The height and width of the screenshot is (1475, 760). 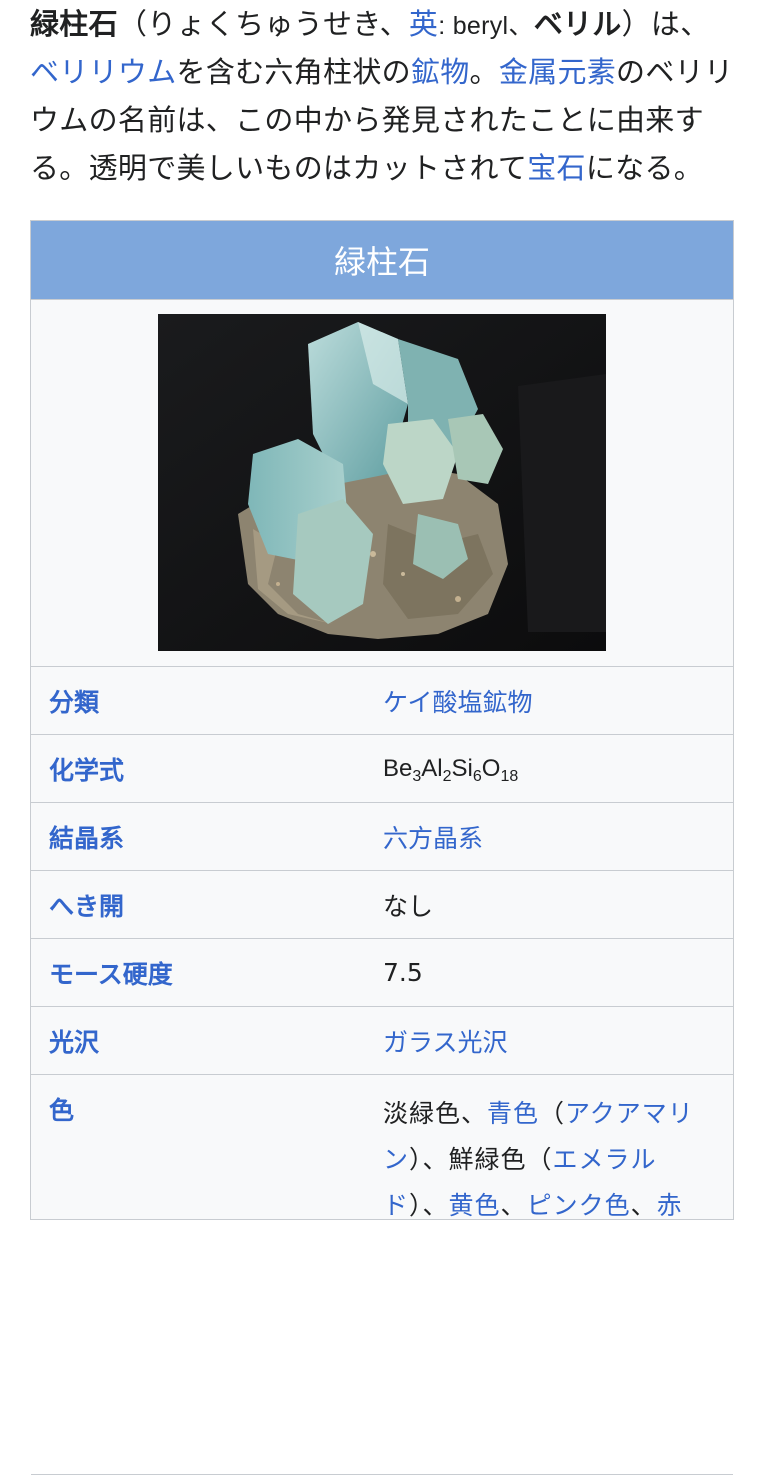 I want to click on infobox-row-crystal-system: 結晶系 六方晶系, so click(x=382, y=837).